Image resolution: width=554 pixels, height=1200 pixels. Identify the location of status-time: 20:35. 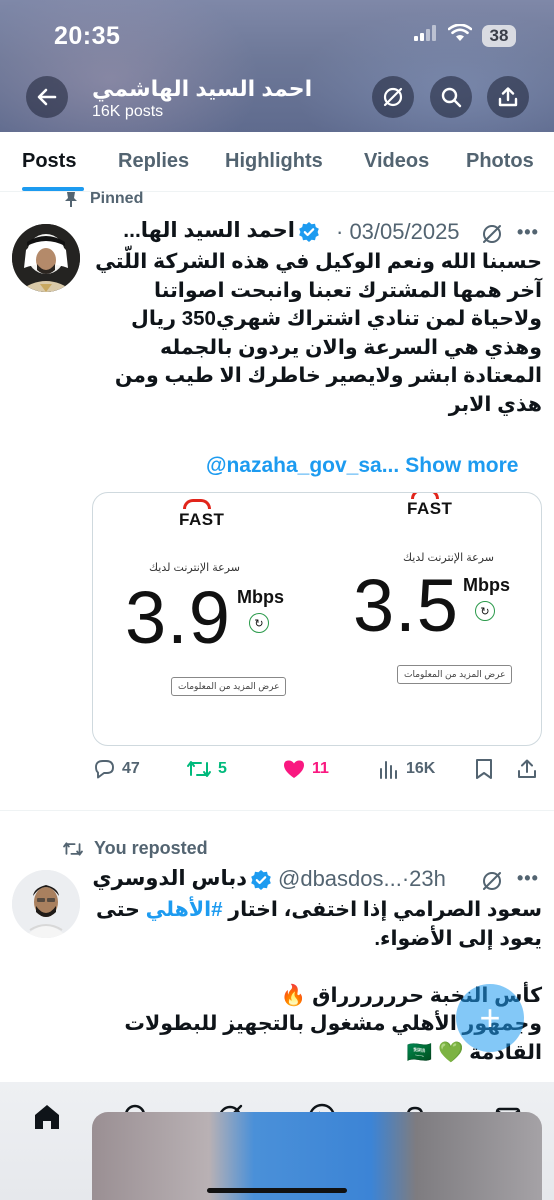
(87, 36).